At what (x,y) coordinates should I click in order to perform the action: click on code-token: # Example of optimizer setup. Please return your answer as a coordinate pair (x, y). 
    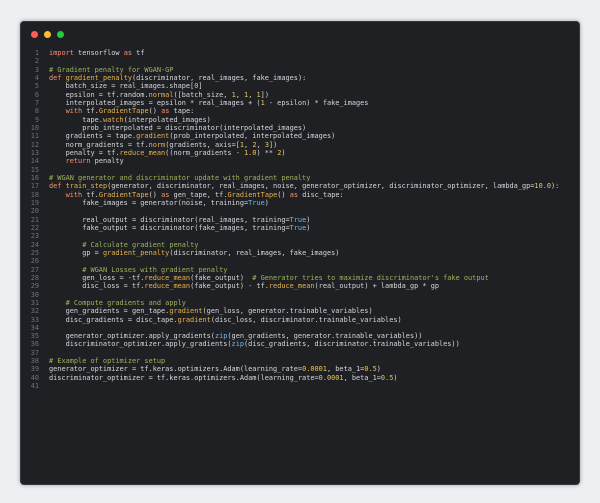
    Looking at the image, I should click on (107, 361).